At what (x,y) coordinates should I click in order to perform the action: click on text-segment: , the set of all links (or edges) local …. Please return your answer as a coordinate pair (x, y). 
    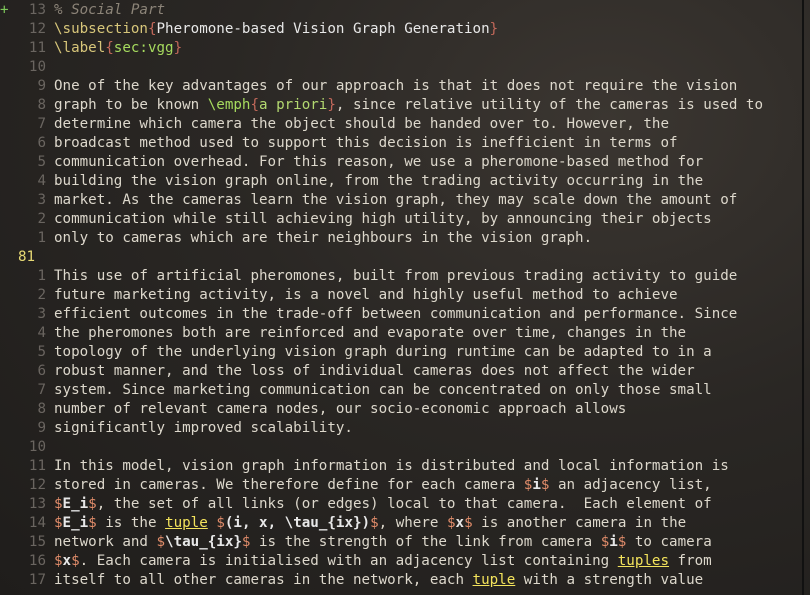
    Looking at the image, I should click on (404, 504).